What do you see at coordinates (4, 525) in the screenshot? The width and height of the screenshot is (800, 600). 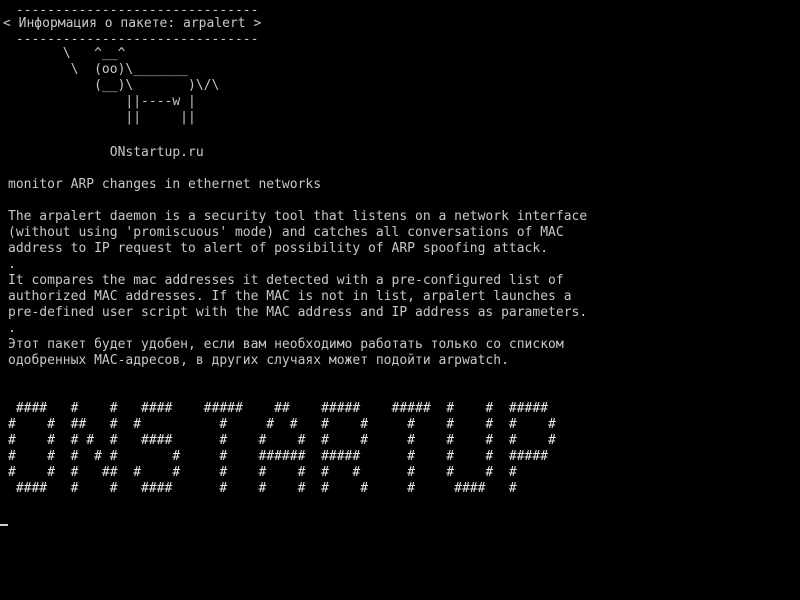 I see `terminal-cursor` at bounding box center [4, 525].